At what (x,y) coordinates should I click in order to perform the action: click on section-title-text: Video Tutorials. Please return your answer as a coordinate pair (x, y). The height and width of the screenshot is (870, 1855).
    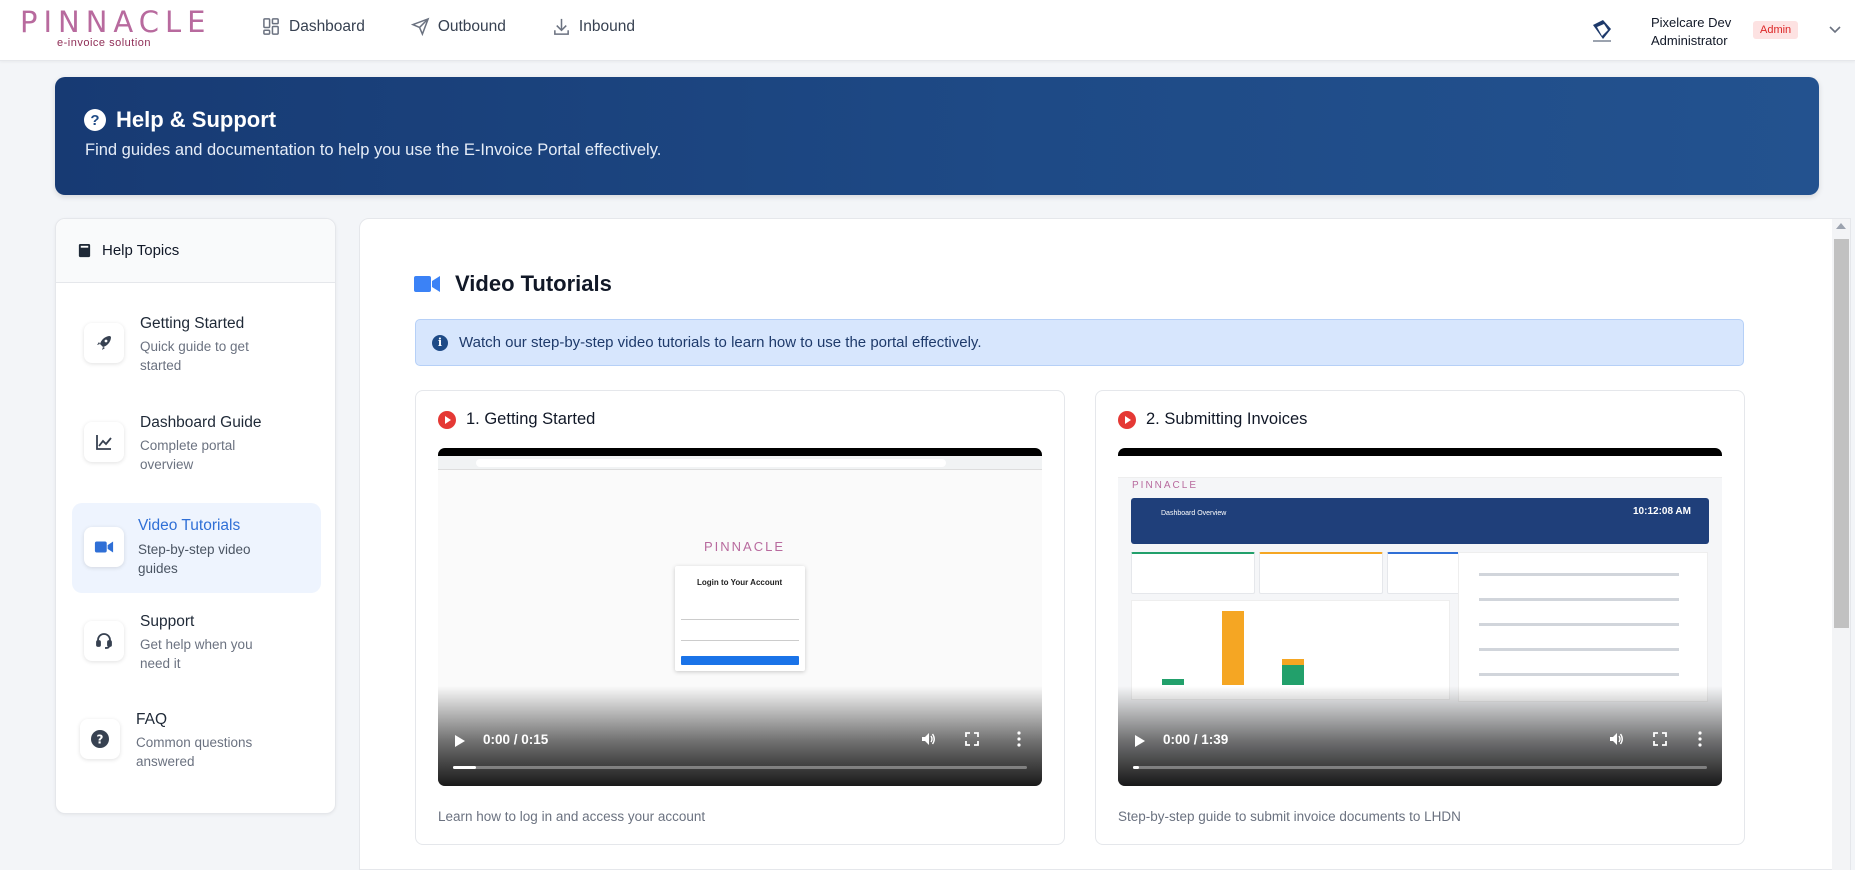
    Looking at the image, I should click on (533, 283).